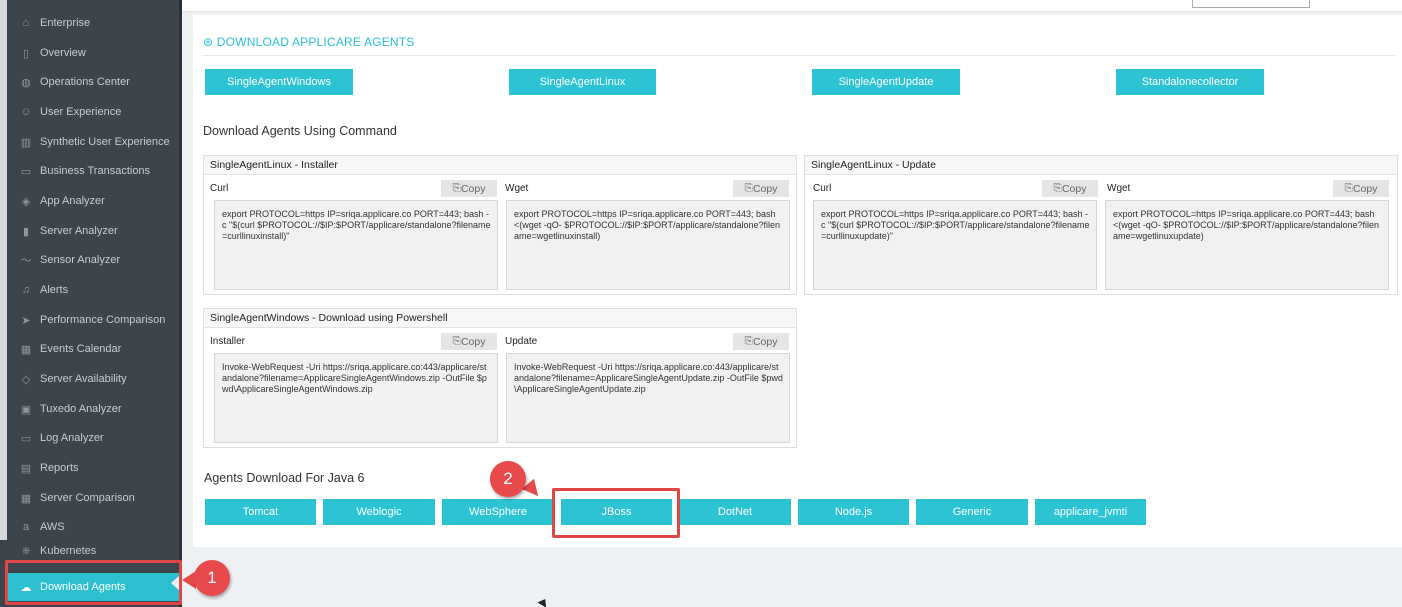 The width and height of the screenshot is (1402, 607). Describe the element at coordinates (52, 527) in the screenshot. I see `sidebar-item-label: AWS` at that location.